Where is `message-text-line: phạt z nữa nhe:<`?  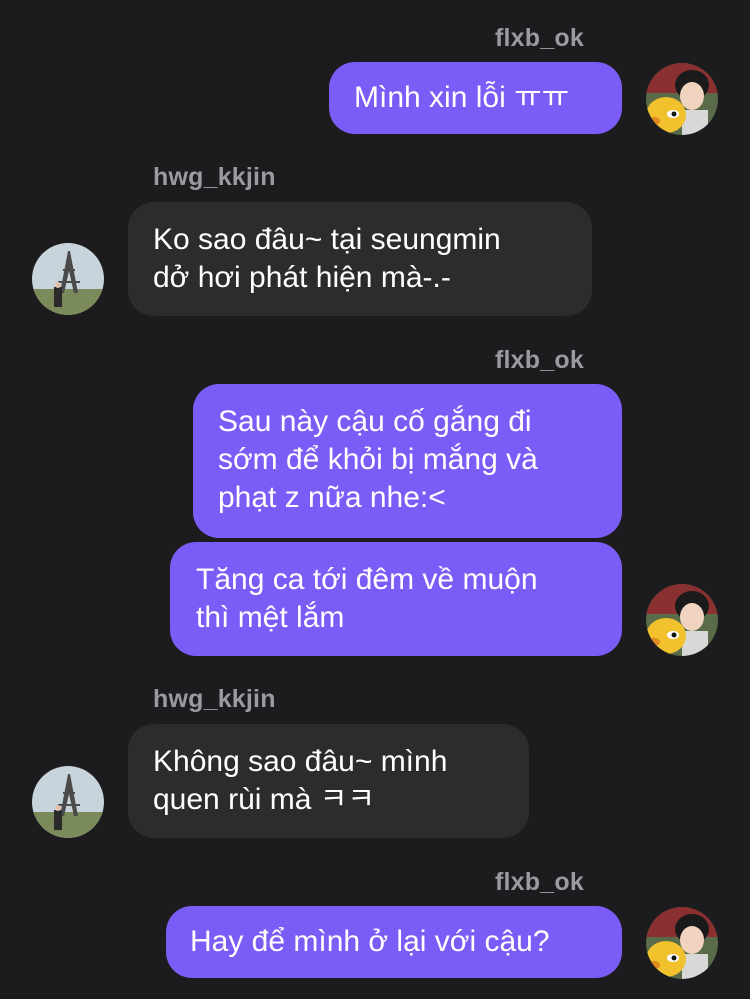 message-text-line: phạt z nữa nhe:< is located at coordinates (332, 497).